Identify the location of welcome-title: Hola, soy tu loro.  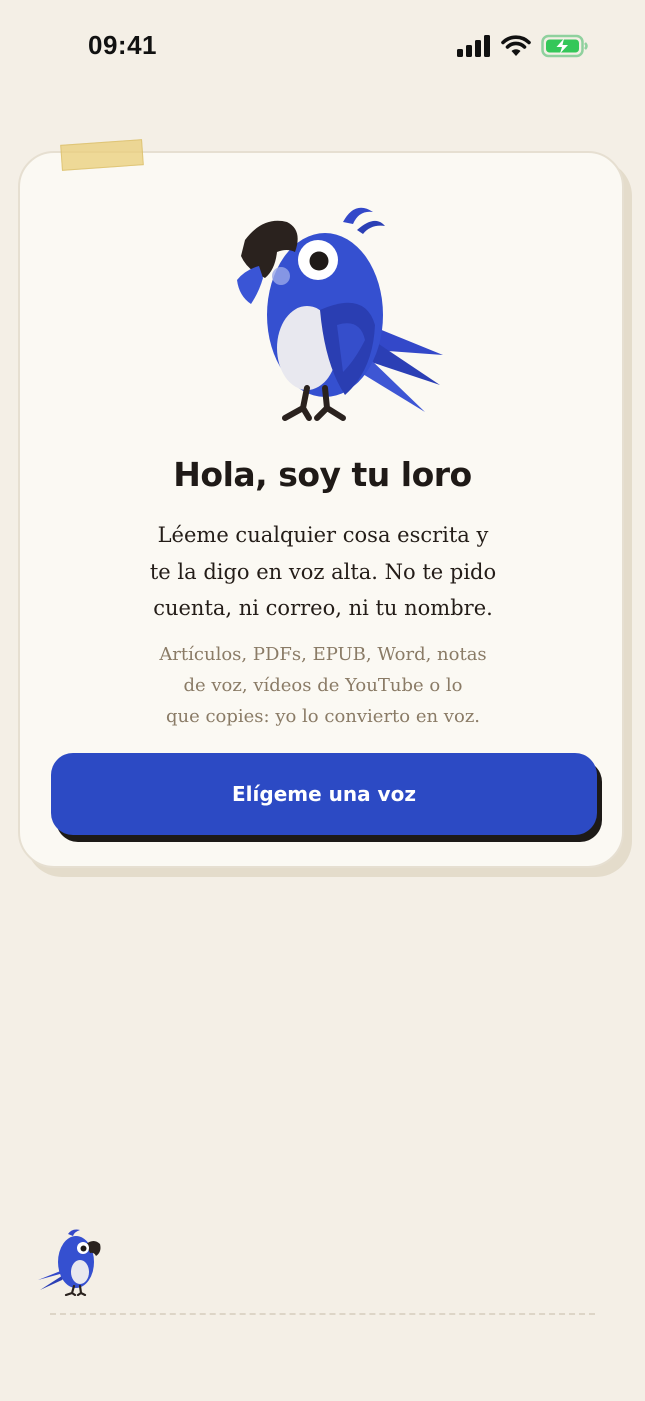
(322, 474).